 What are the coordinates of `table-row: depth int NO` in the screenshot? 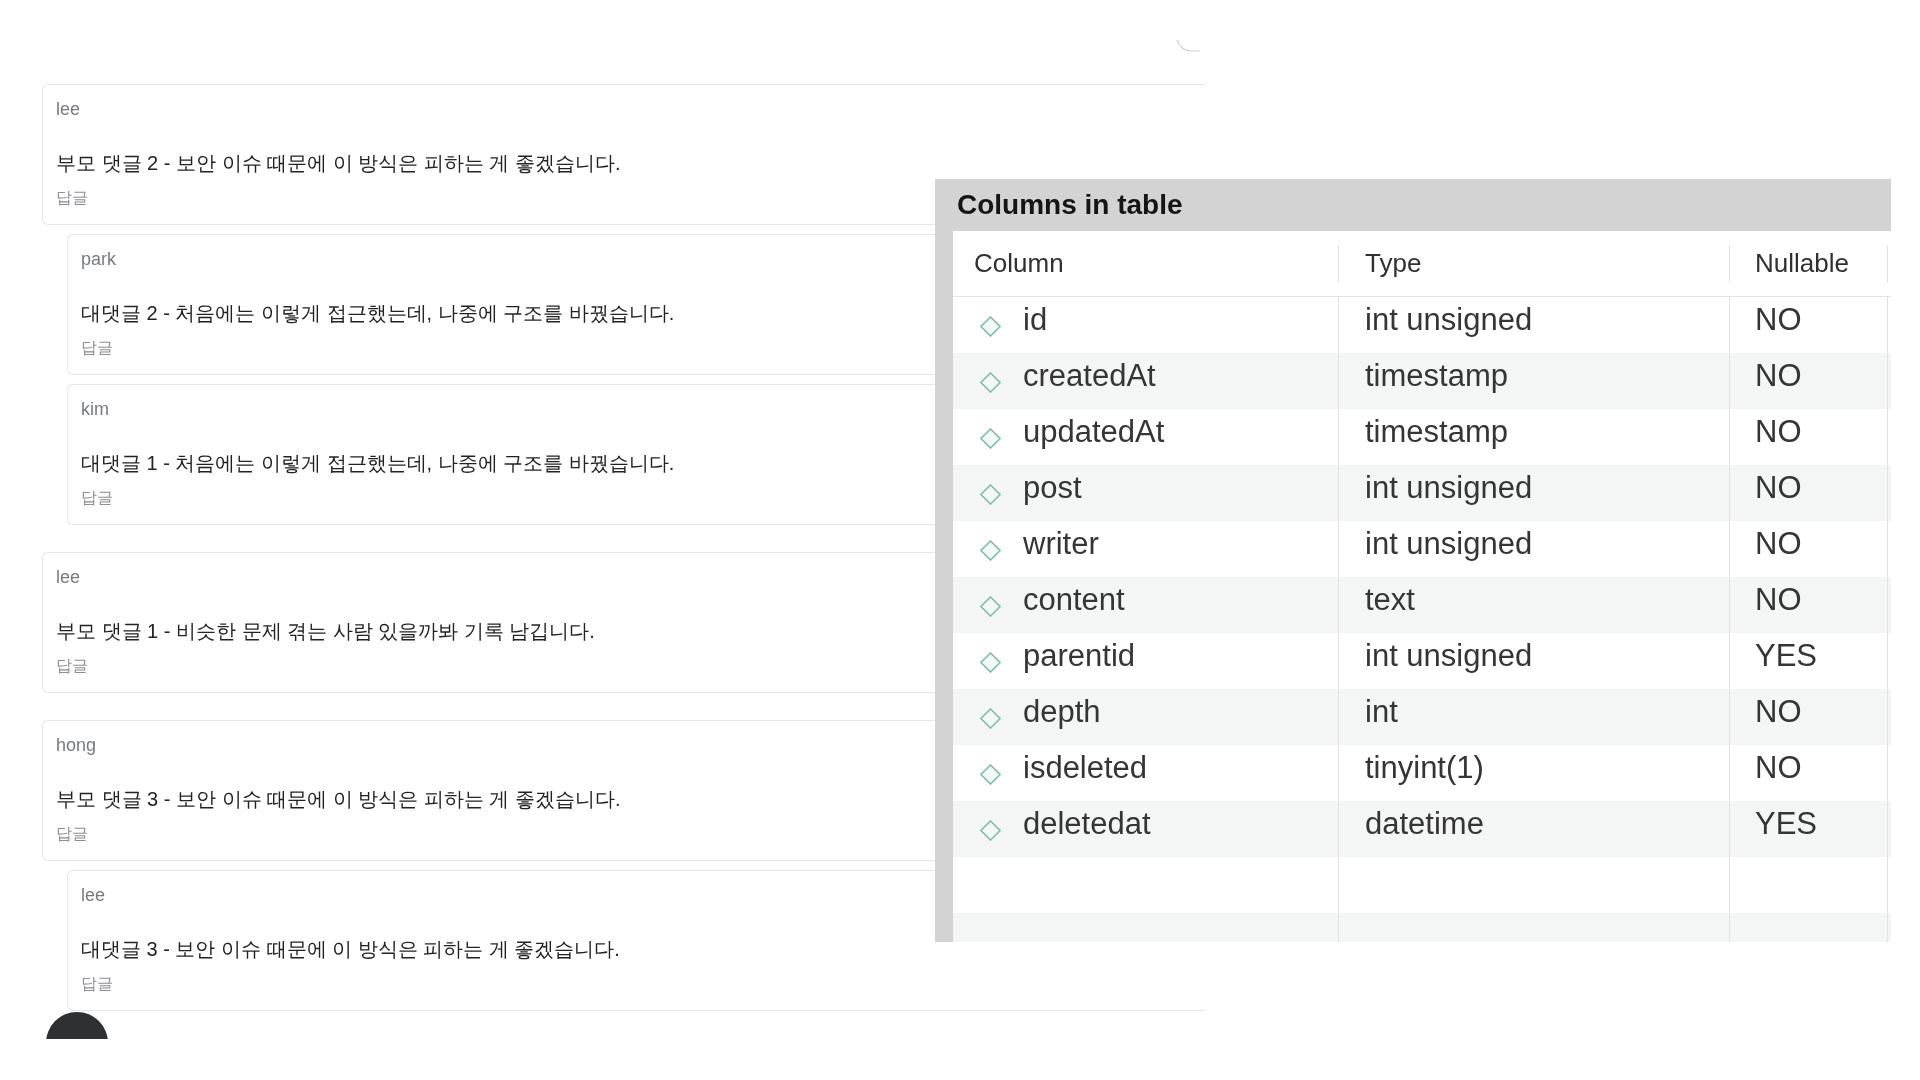 It's located at (1422, 717).